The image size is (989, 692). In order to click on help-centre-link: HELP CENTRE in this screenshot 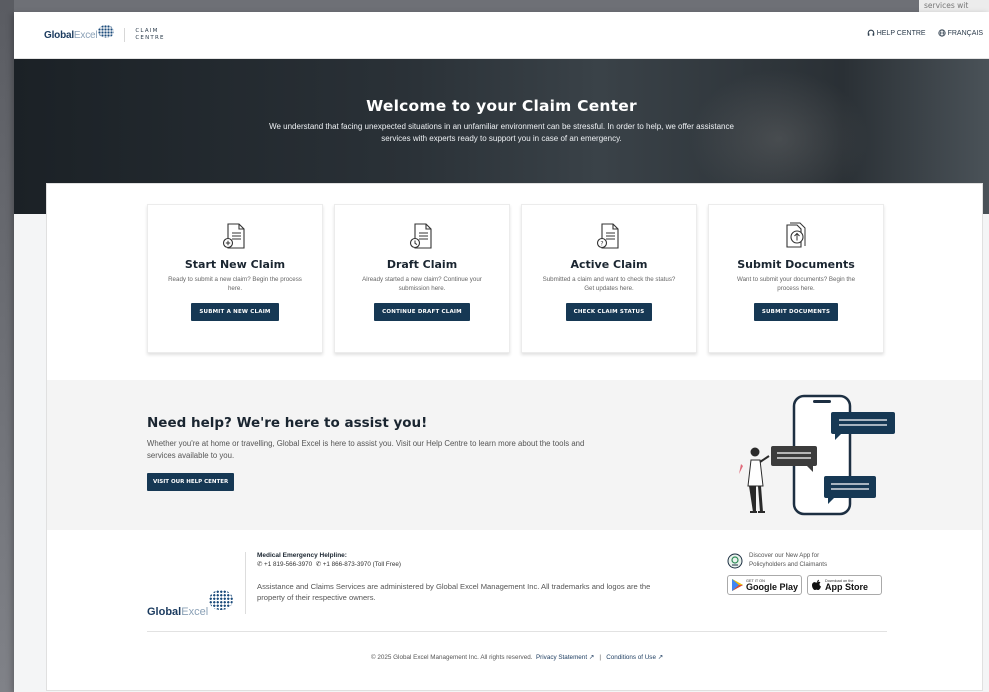, I will do `click(896, 33)`.